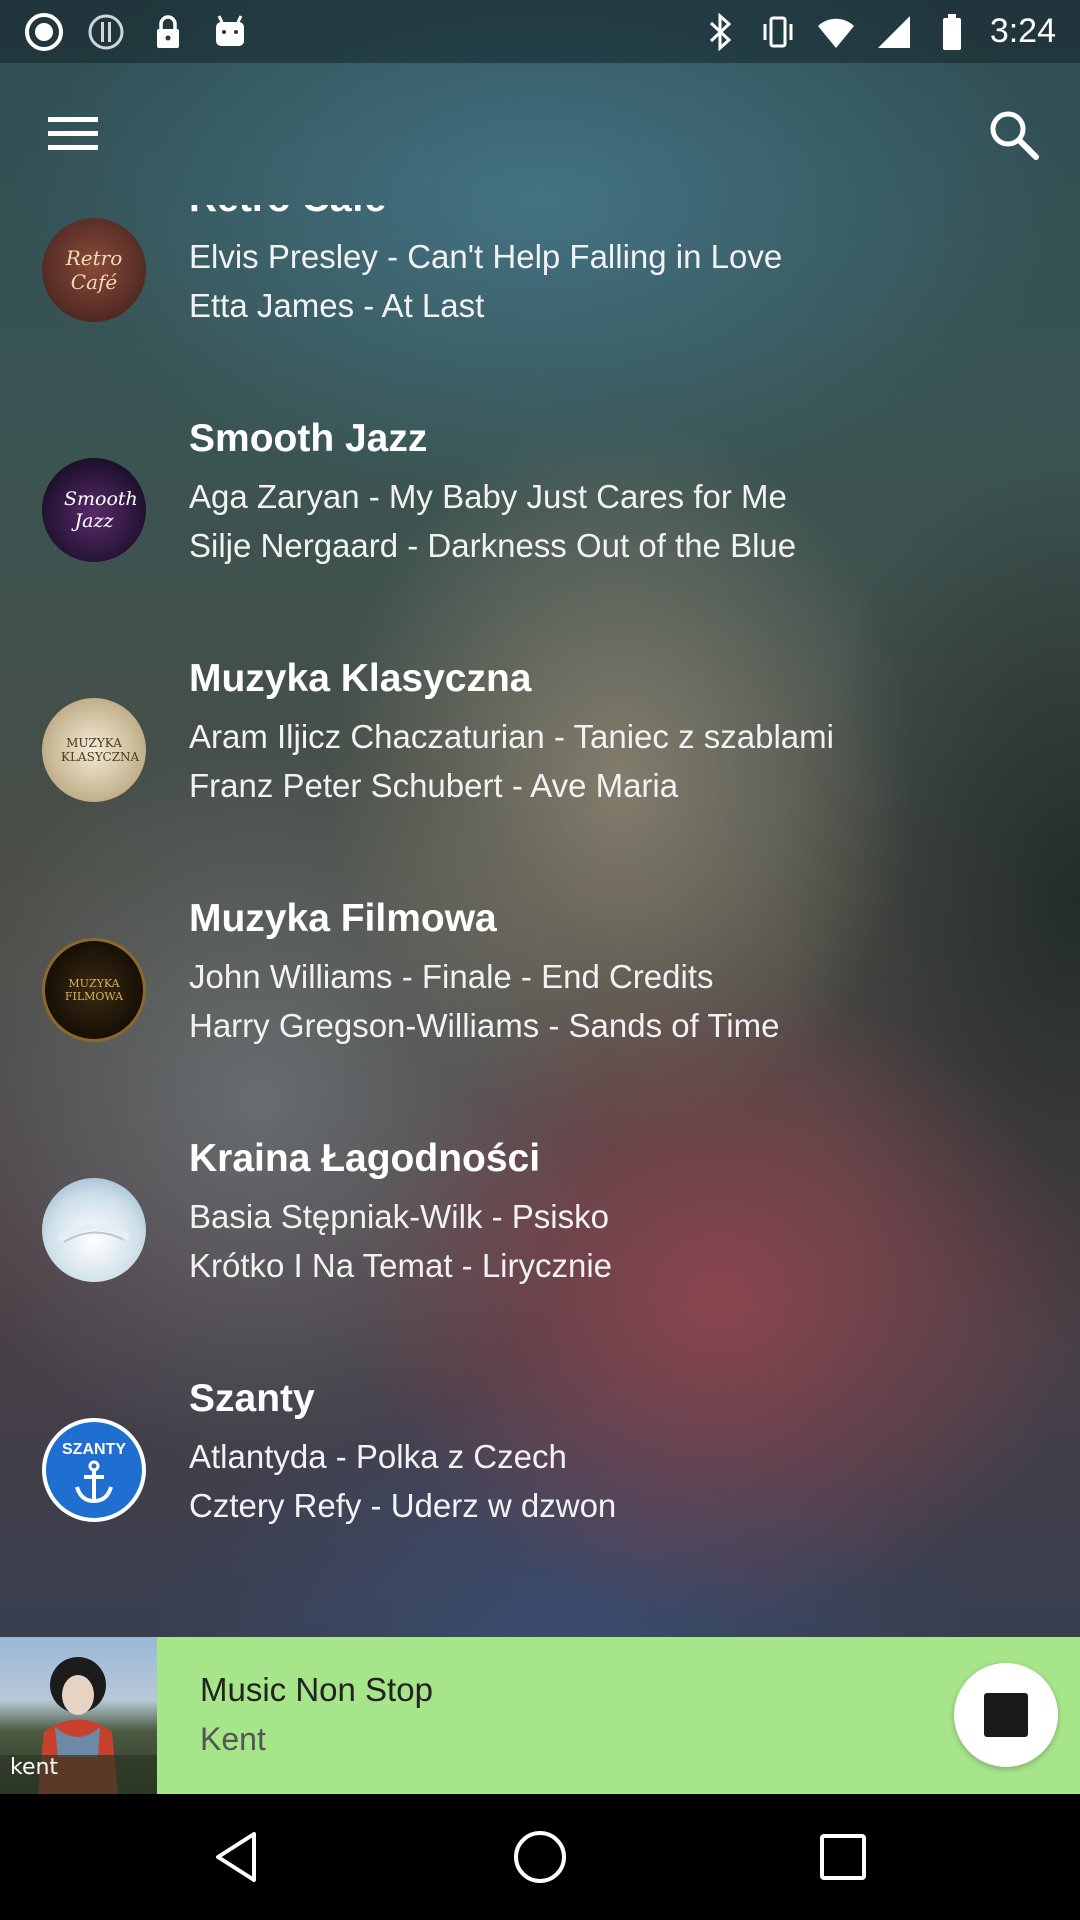  I want to click on navigation-bar, so click(540, 1857).